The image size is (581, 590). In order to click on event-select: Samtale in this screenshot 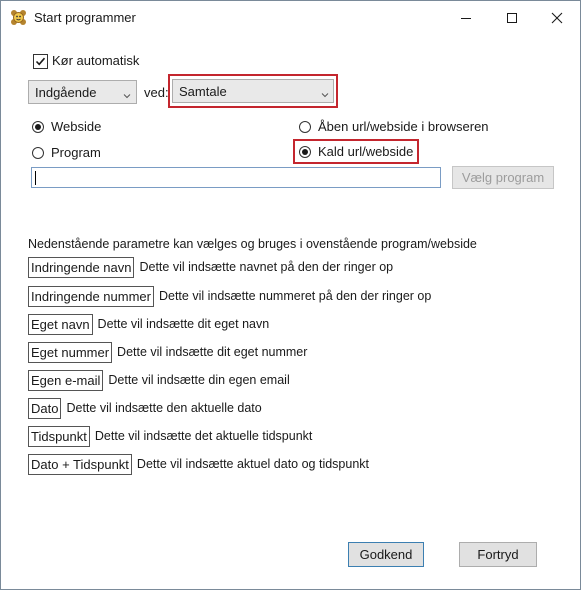, I will do `click(253, 91)`.